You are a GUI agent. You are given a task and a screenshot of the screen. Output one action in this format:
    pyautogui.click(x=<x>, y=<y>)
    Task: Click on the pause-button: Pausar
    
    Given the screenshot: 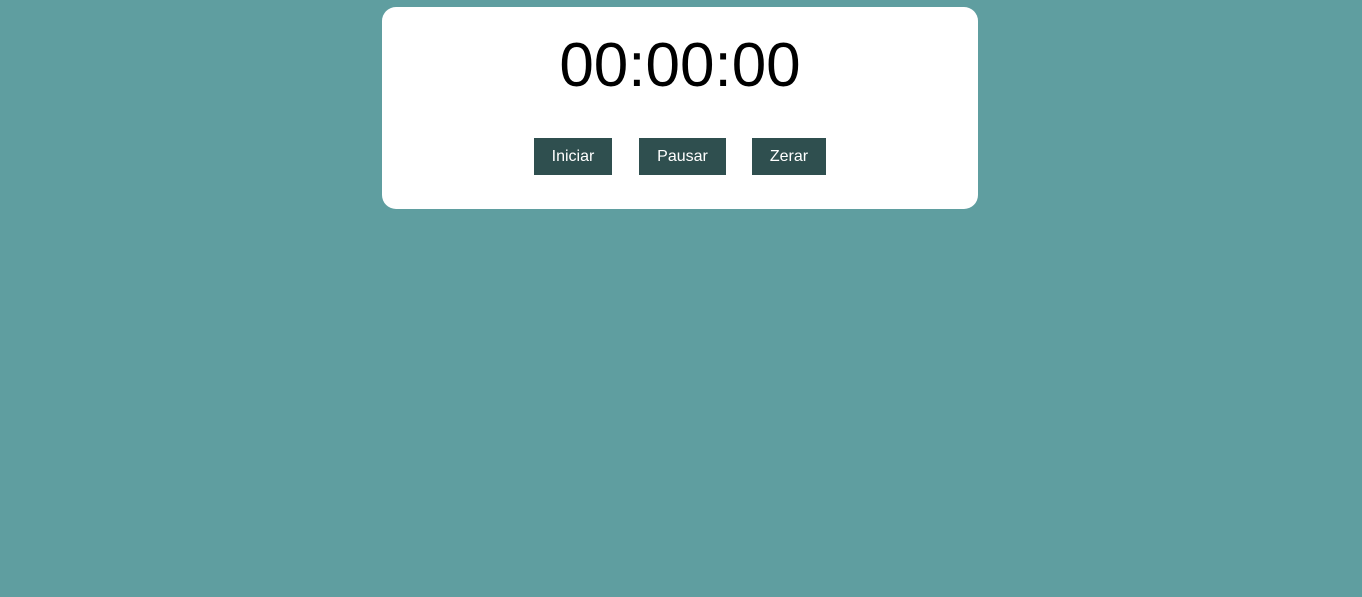 What is the action you would take?
    pyautogui.click(x=682, y=156)
    